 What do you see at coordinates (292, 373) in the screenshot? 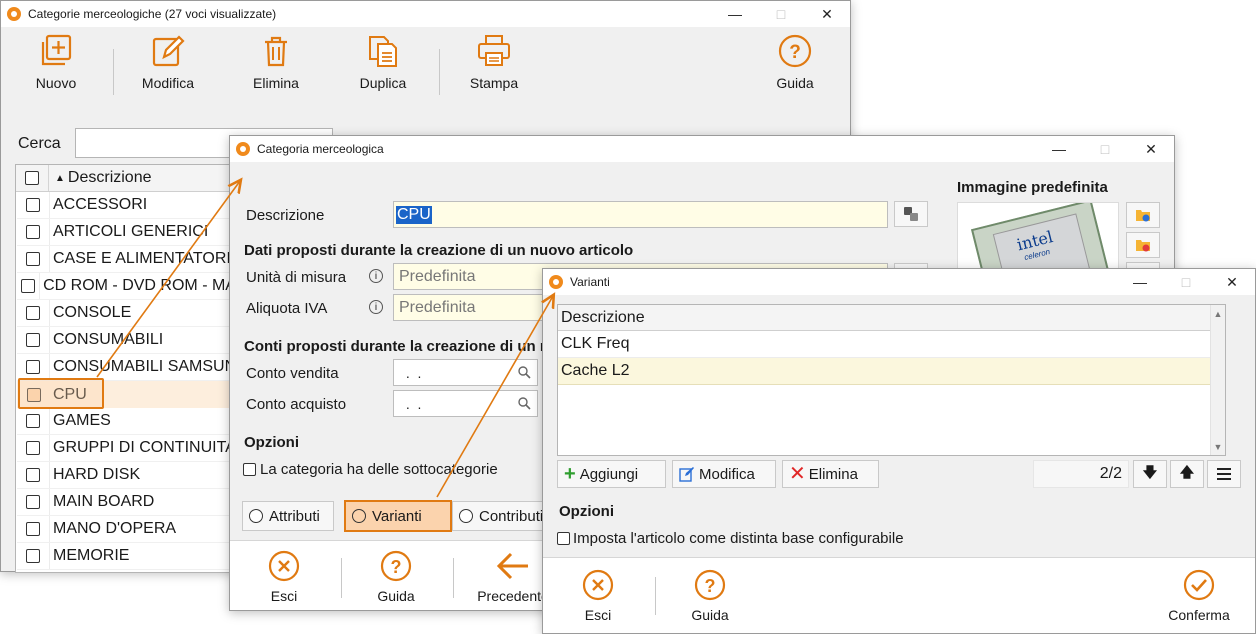
I see `conto-vendita-label: Conto vendita` at bounding box center [292, 373].